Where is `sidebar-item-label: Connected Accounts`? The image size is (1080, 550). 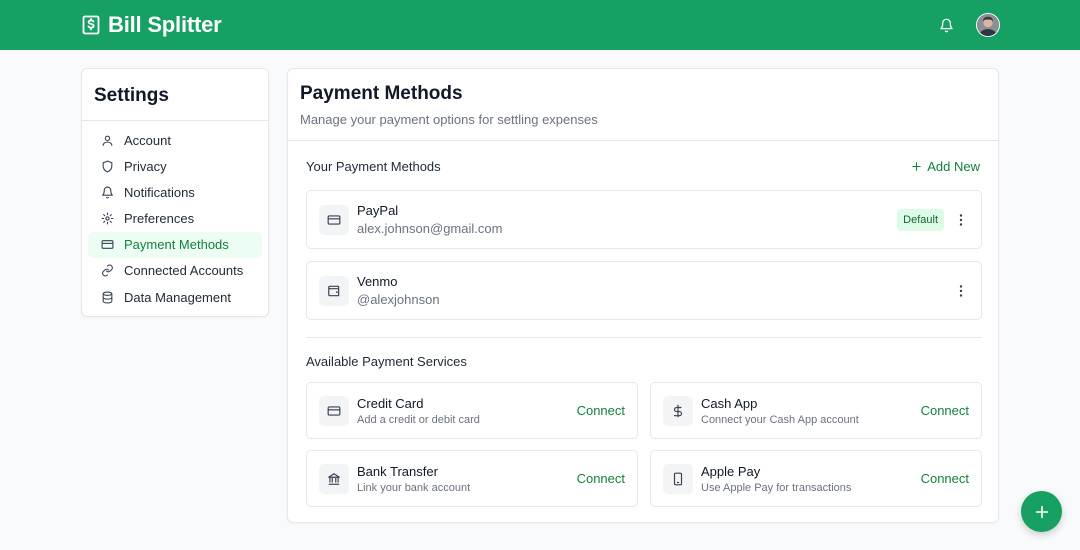
sidebar-item-label: Connected Accounts is located at coordinates (184, 271).